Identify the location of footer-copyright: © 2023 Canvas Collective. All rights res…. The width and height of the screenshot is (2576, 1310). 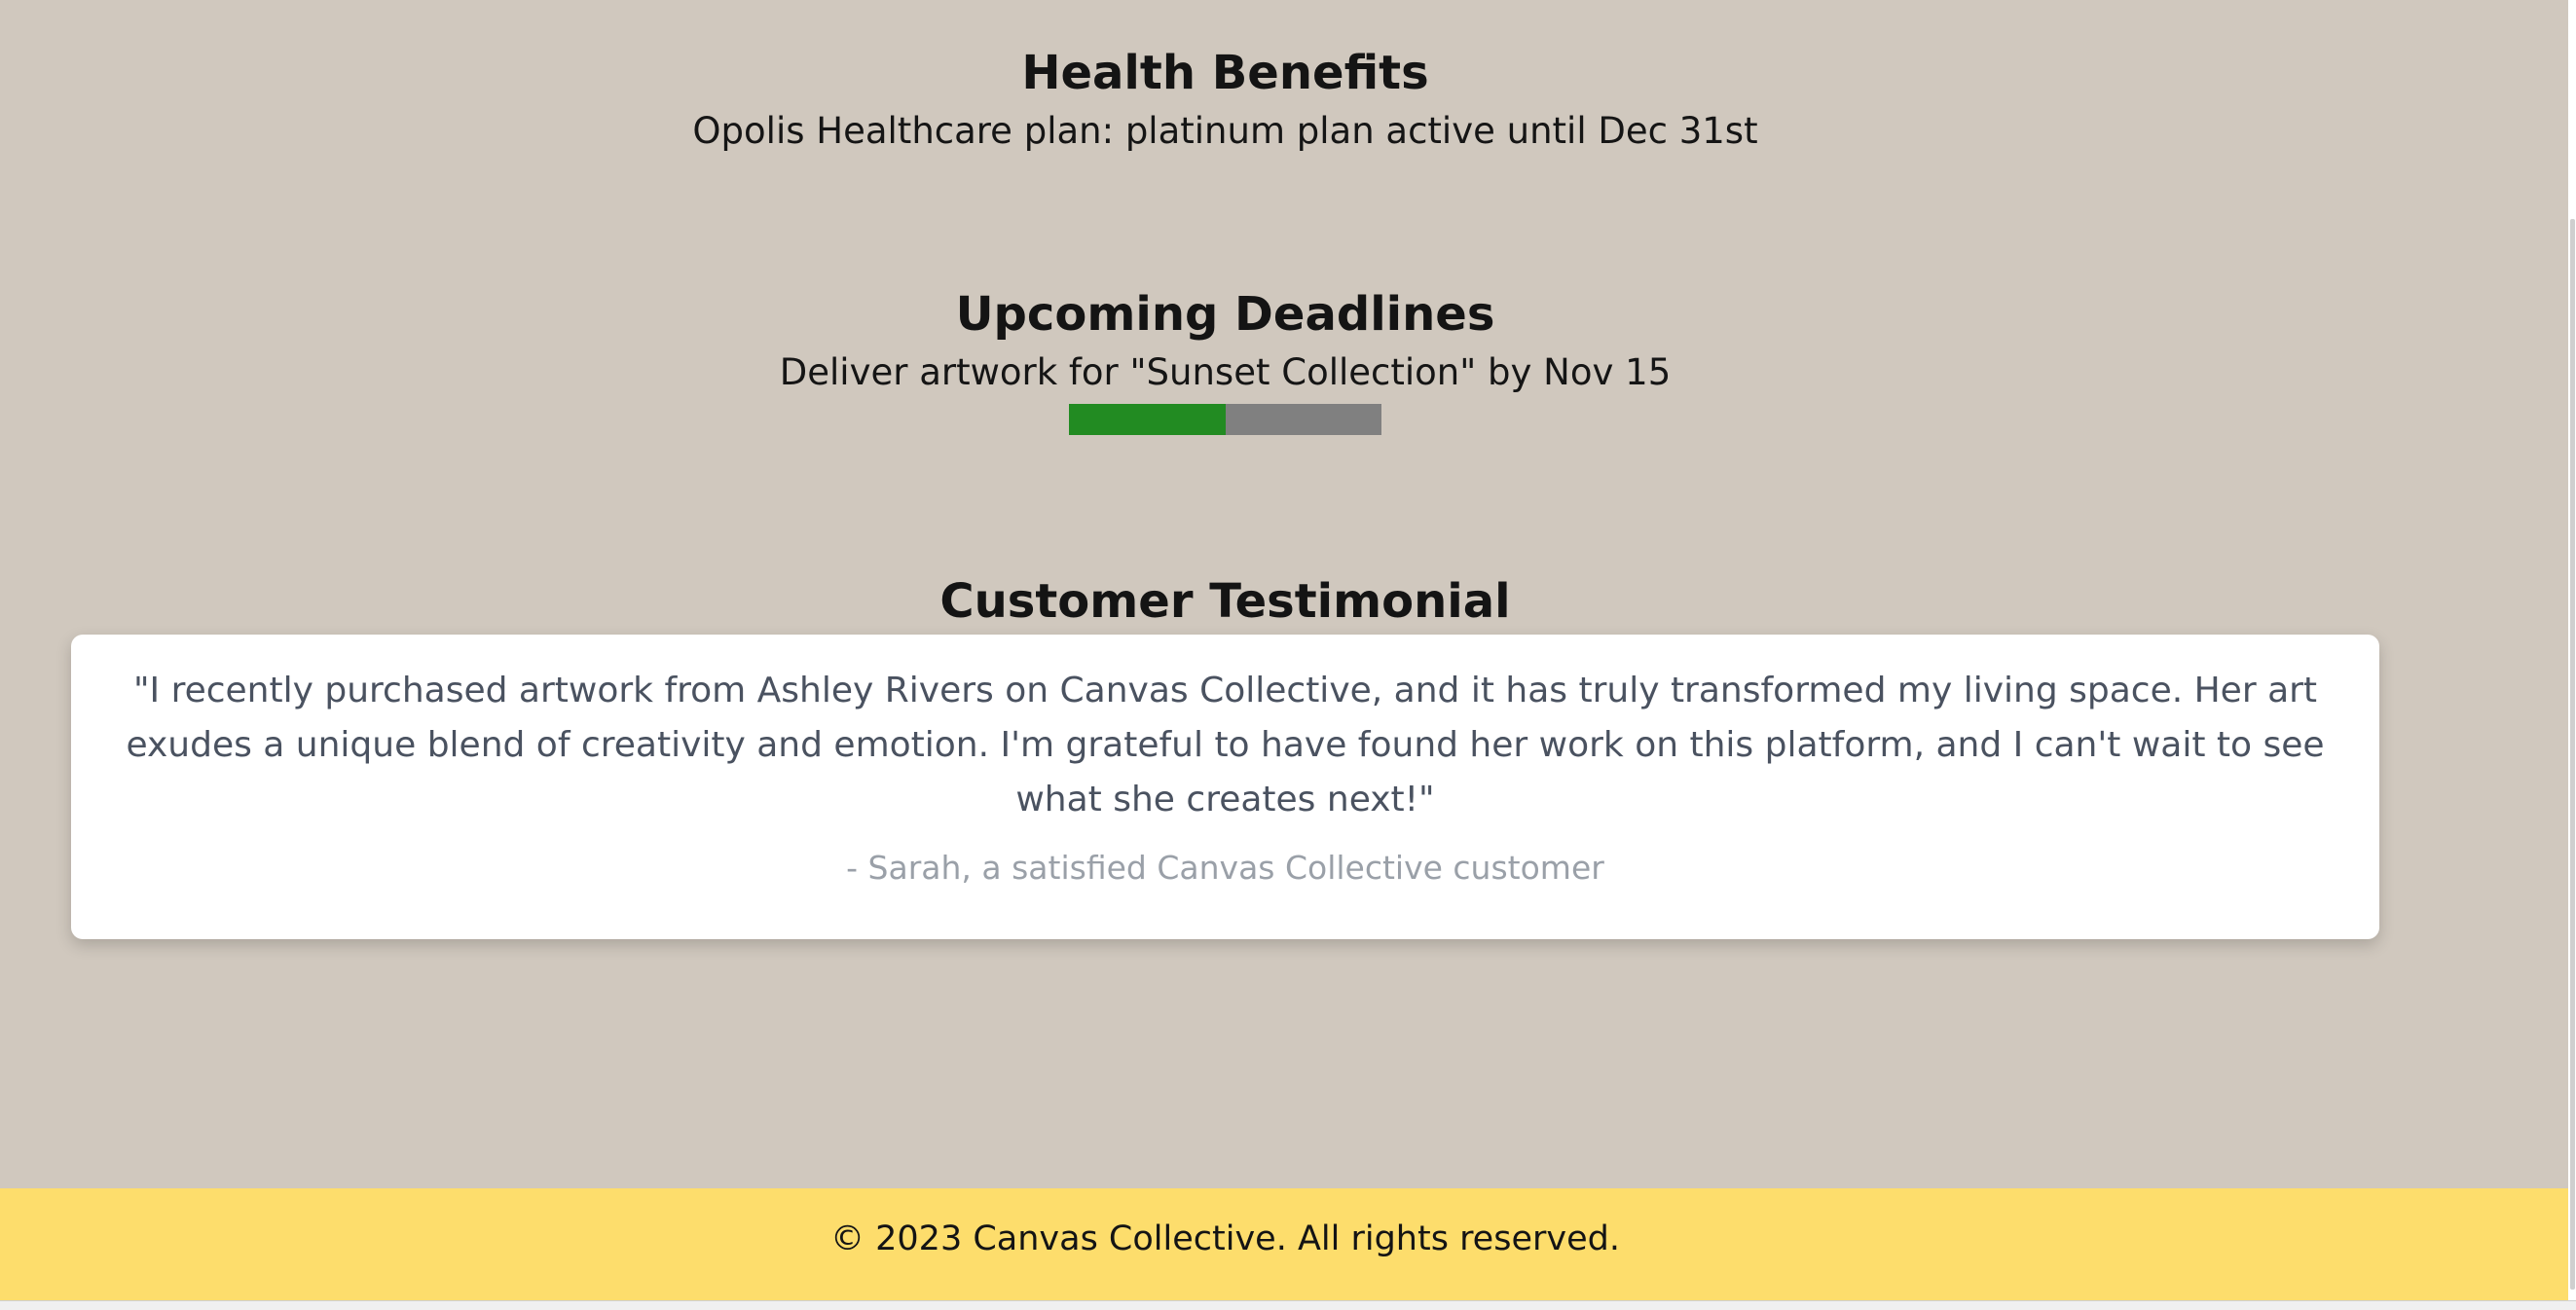
(1225, 1238).